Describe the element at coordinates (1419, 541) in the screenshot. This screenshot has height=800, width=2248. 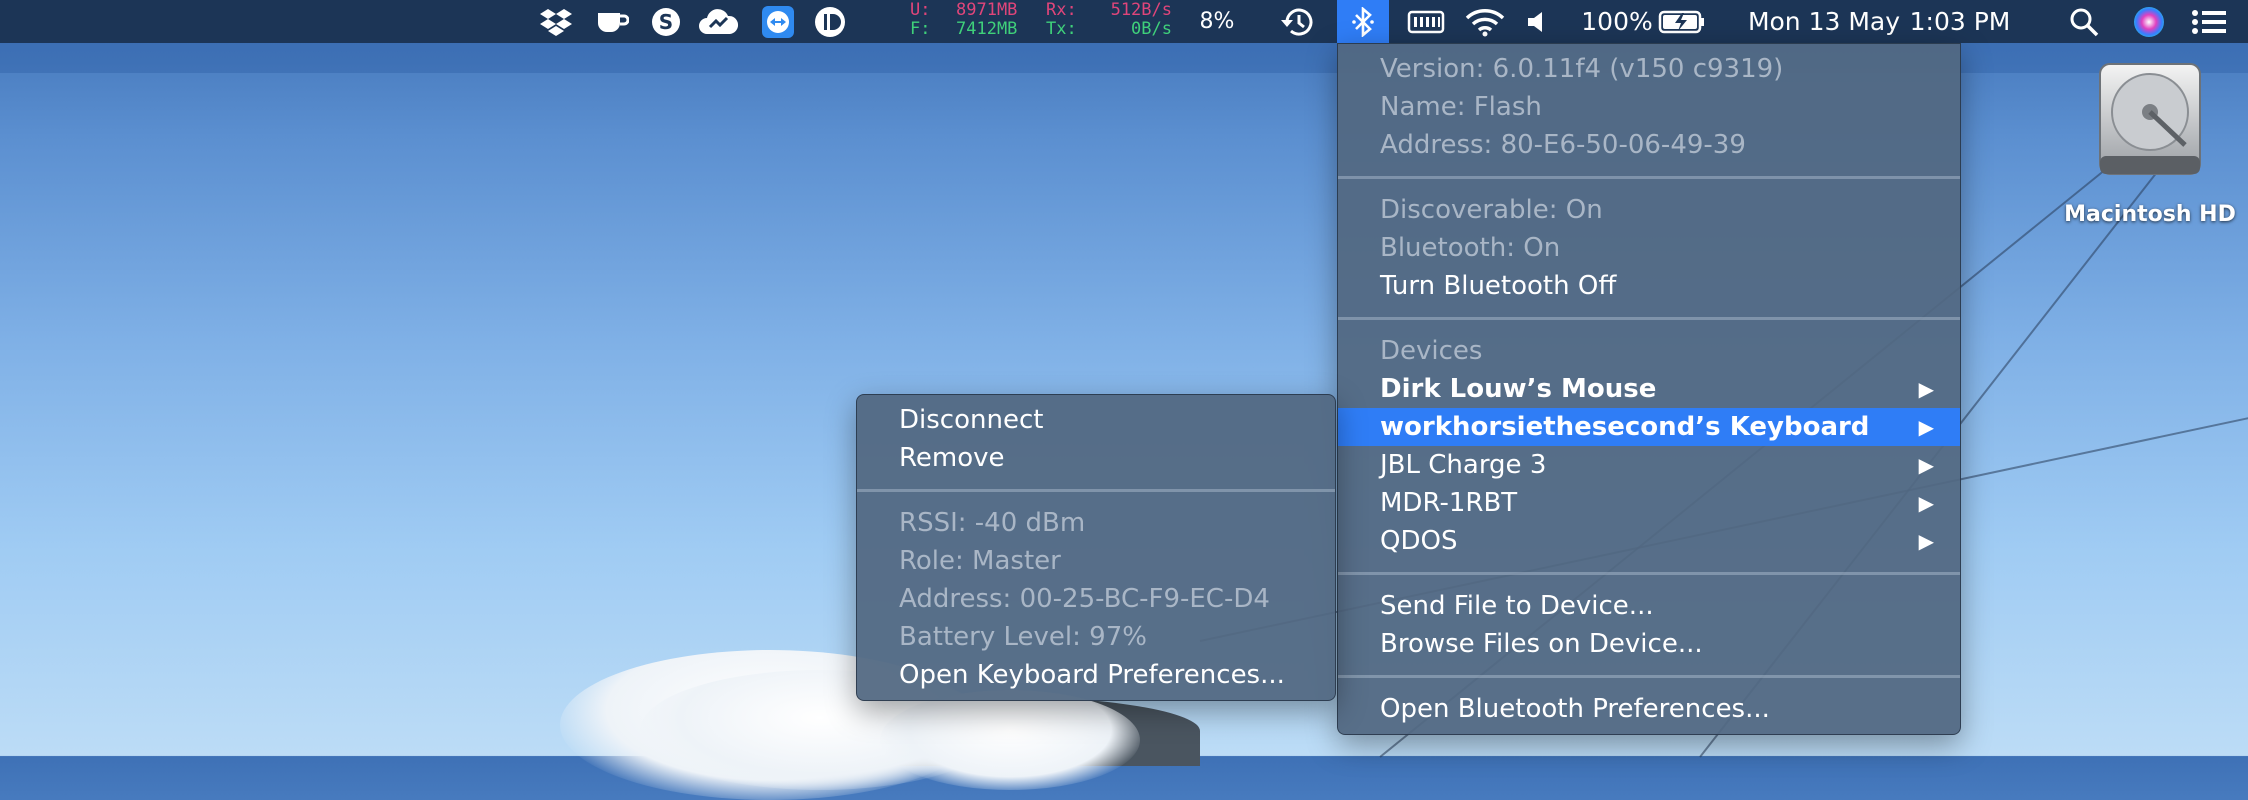
I see `device-label: QDOS` at that location.